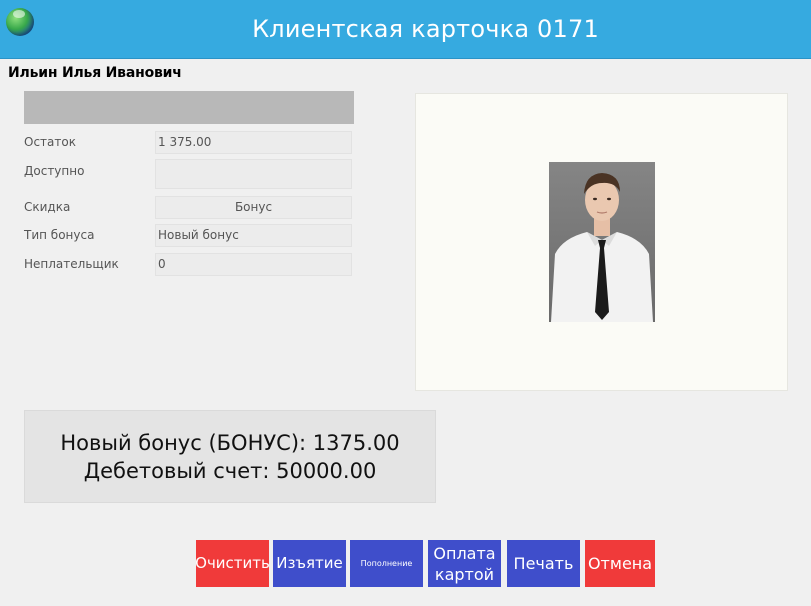  I want to click on available-label: Доступно, so click(54, 171).